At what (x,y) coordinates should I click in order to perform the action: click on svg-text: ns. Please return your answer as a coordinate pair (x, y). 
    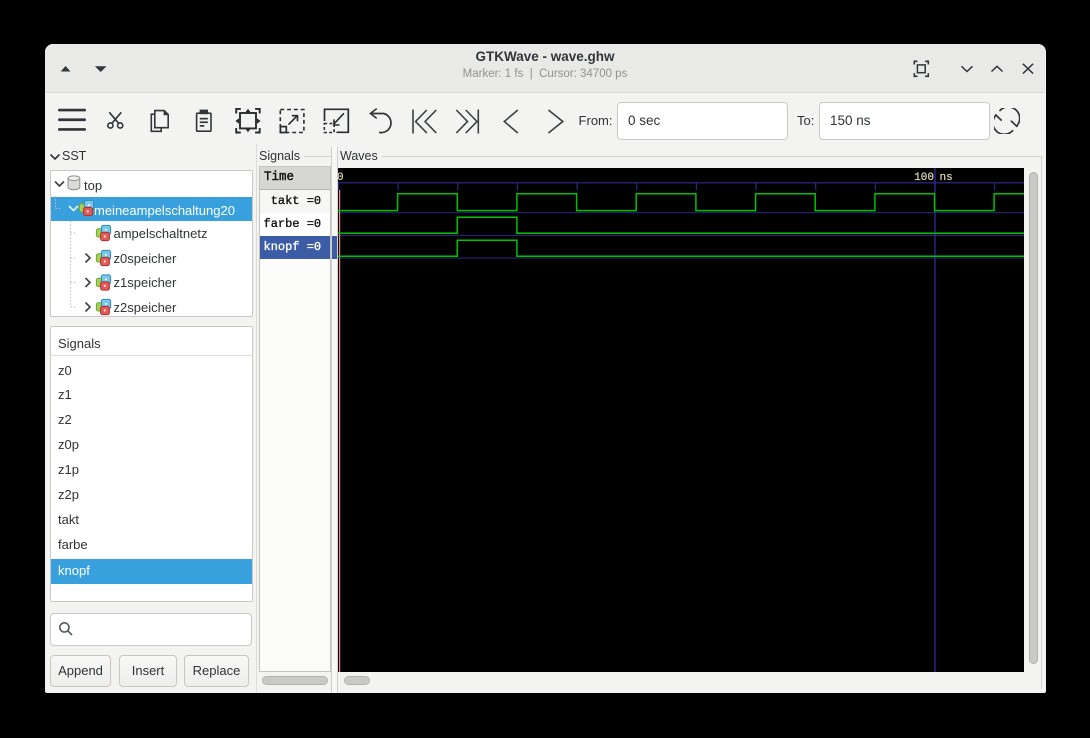
    Looking at the image, I should click on (946, 178).